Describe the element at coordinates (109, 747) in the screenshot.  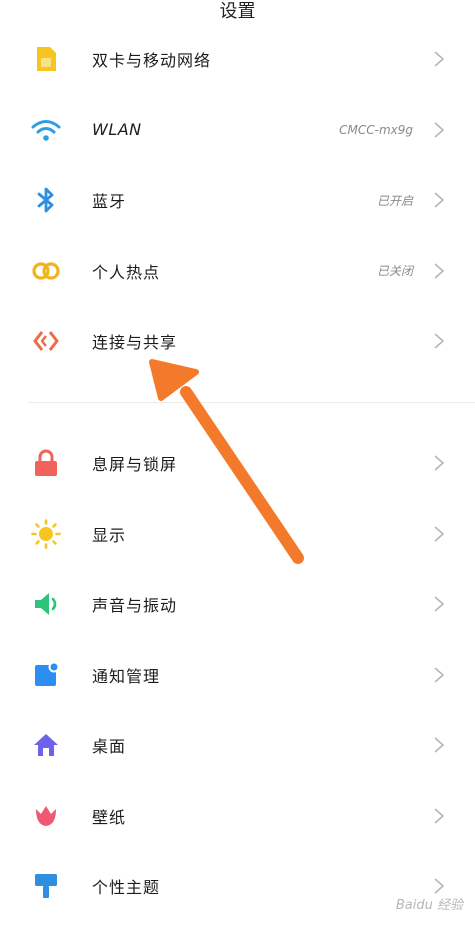
I see `settings-item-label: 桌面` at that location.